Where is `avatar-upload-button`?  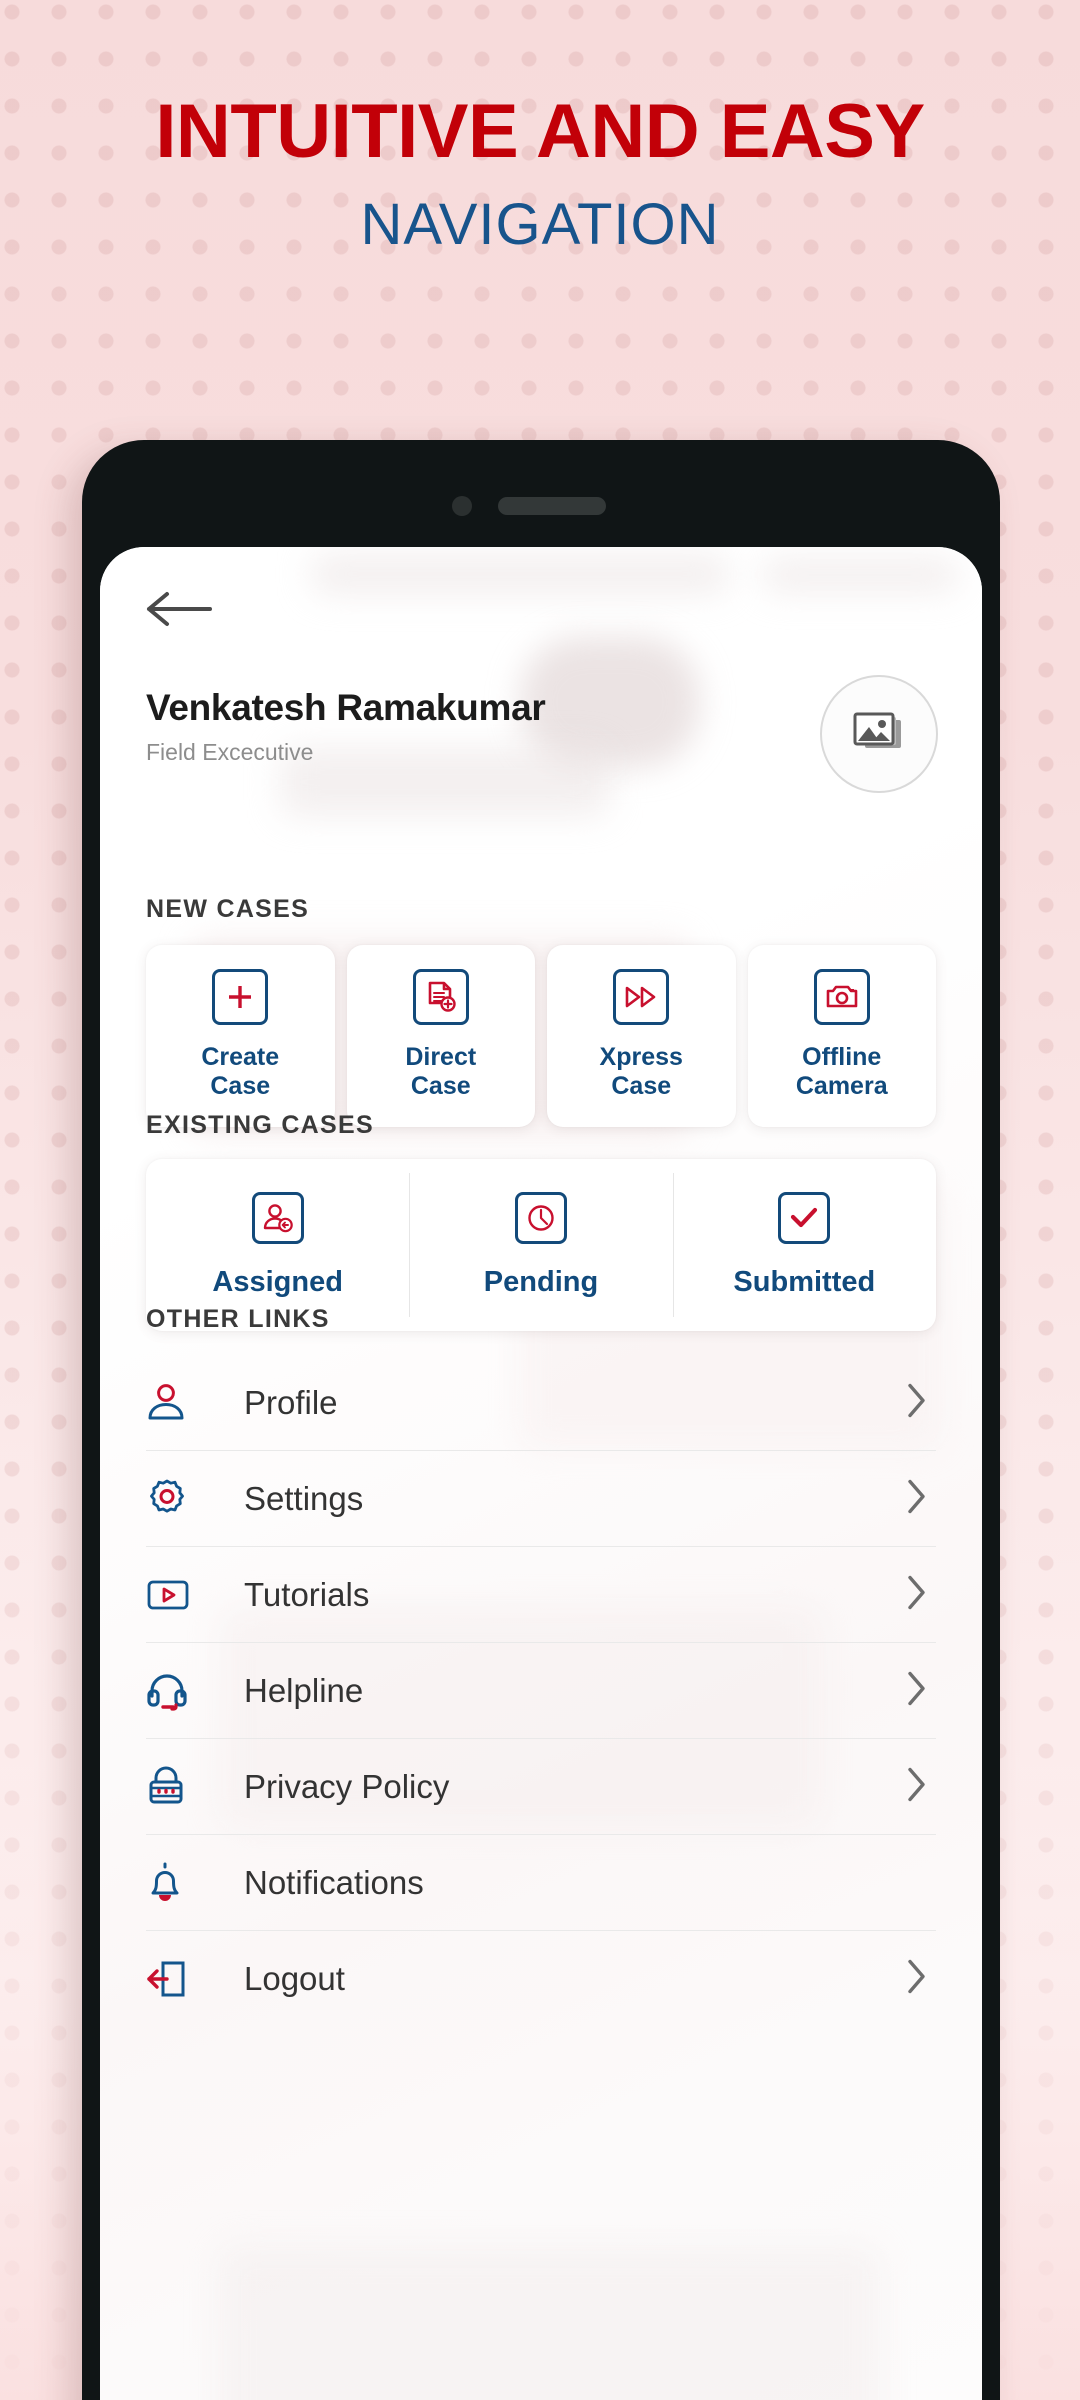
avatar-upload-button is located at coordinates (879, 734).